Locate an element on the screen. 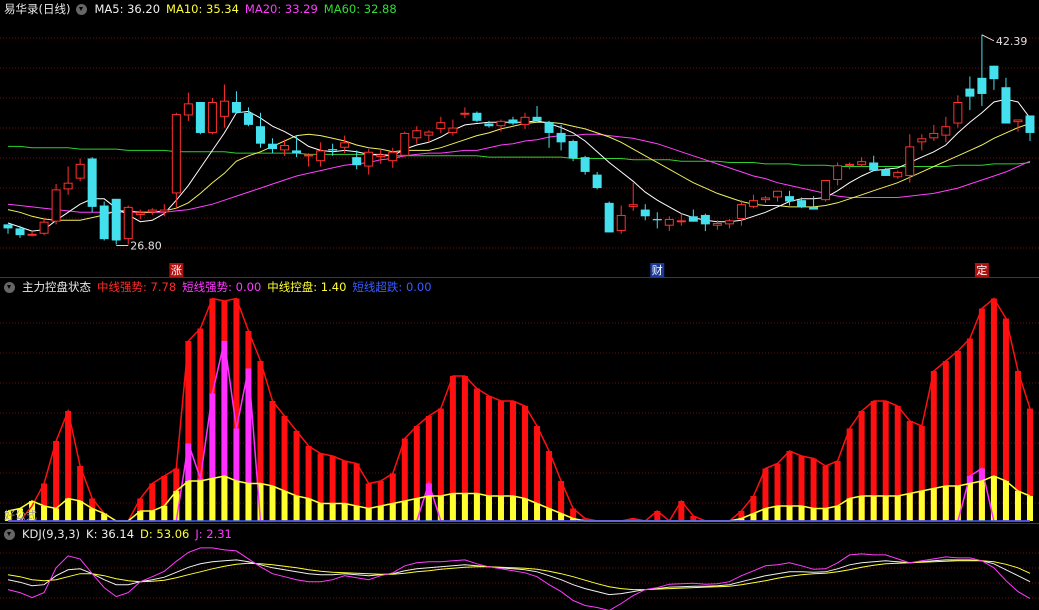 This screenshot has height=610, width=1039. event-mark: 定 is located at coordinates (981, 270).